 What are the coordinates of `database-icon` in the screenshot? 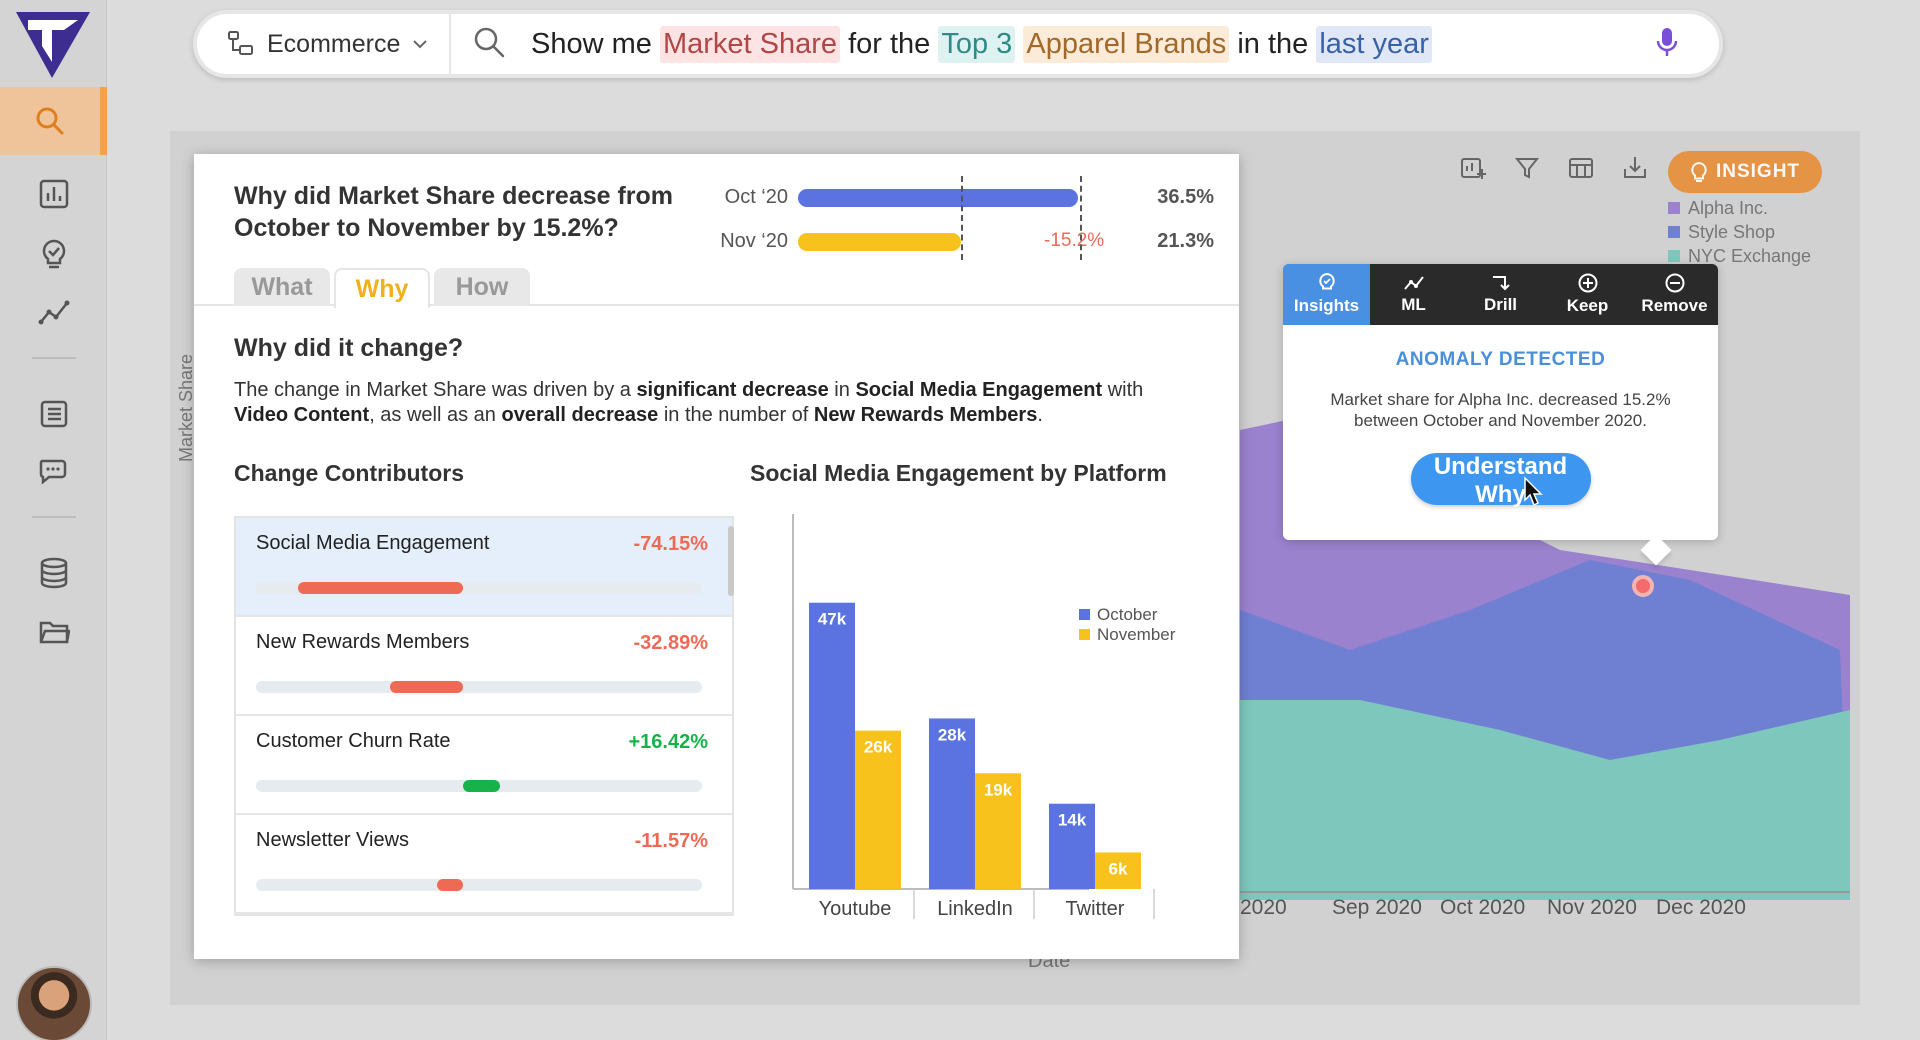 It's located at (54, 573).